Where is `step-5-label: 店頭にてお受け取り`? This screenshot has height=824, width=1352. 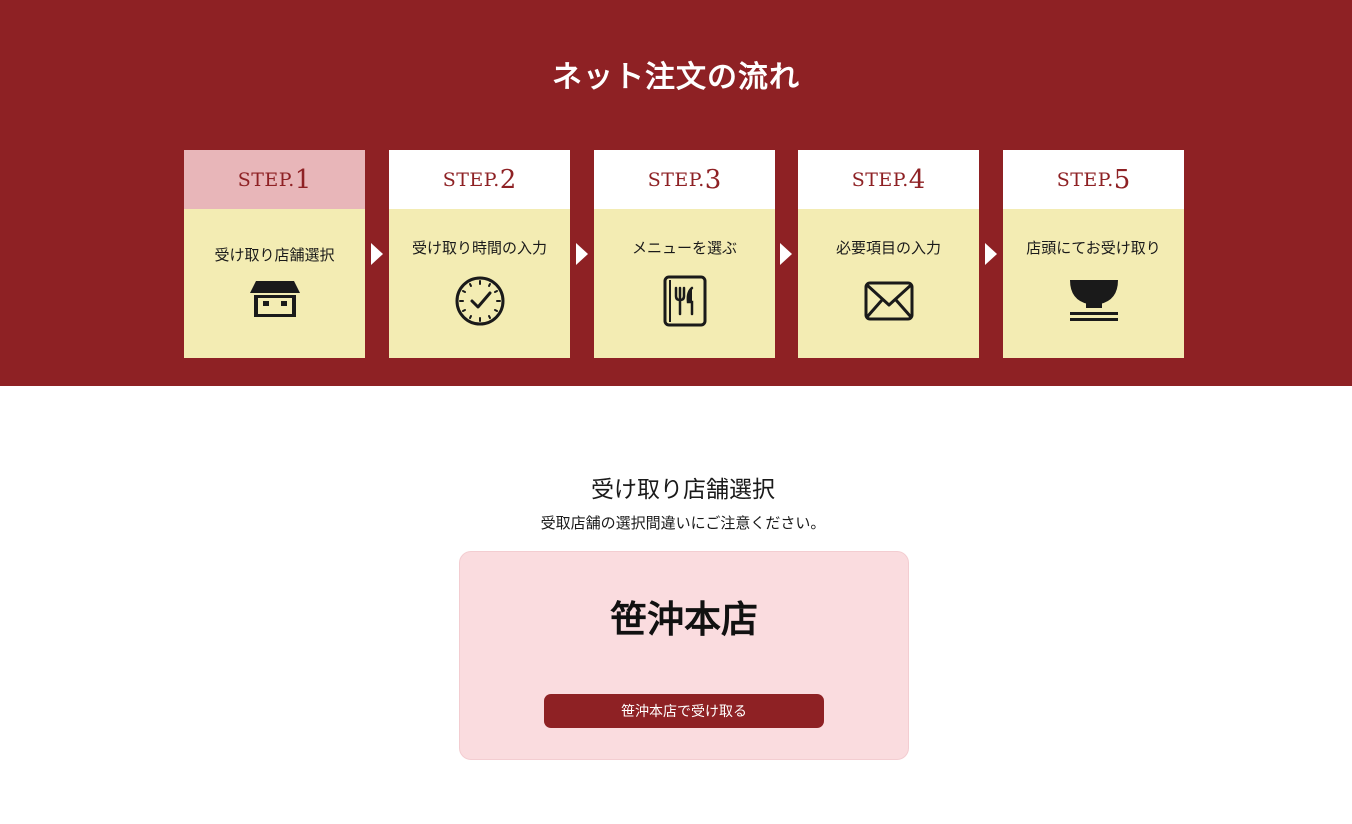
step-5-label: 店頭にてお受け取り is located at coordinates (1093, 248).